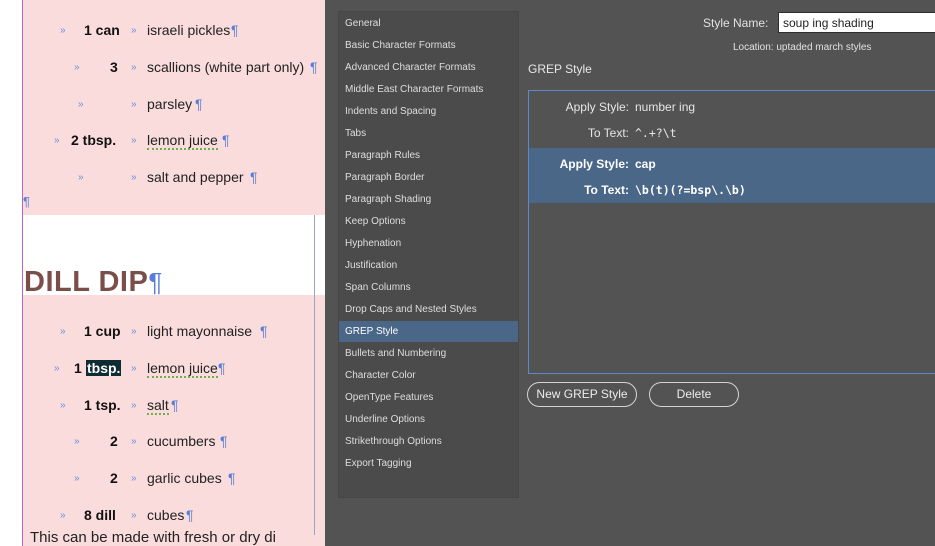  I want to click on category-justification: Justification, so click(428, 265).